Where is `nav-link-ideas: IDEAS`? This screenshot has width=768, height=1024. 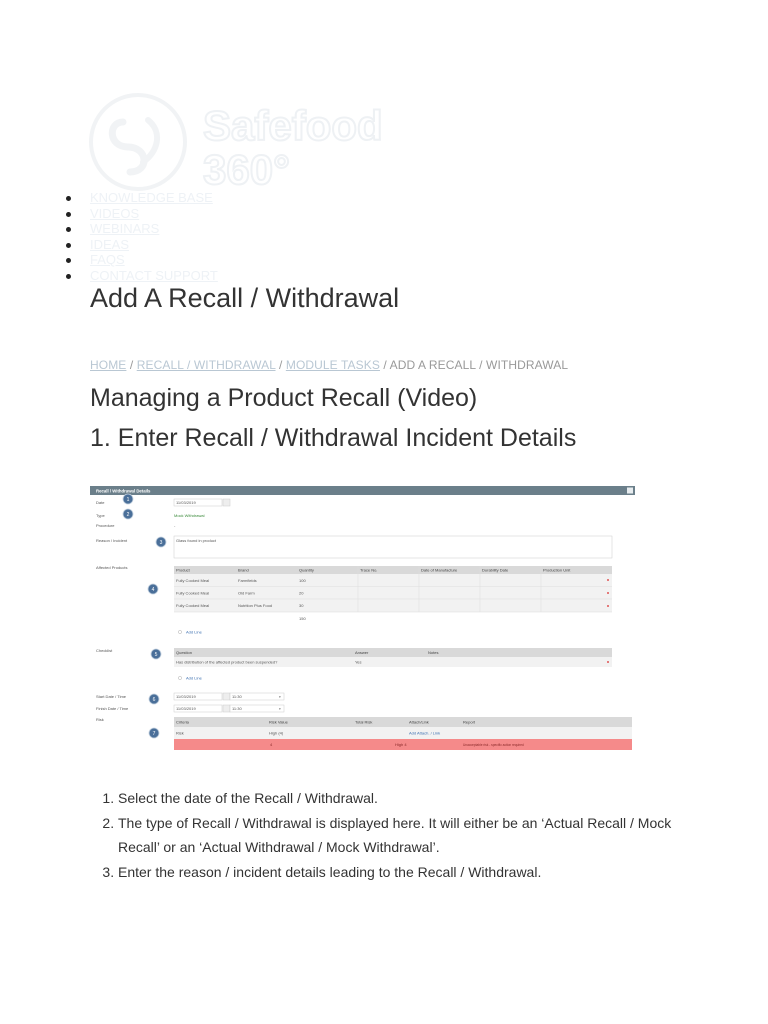 nav-link-ideas: IDEAS is located at coordinates (109, 244).